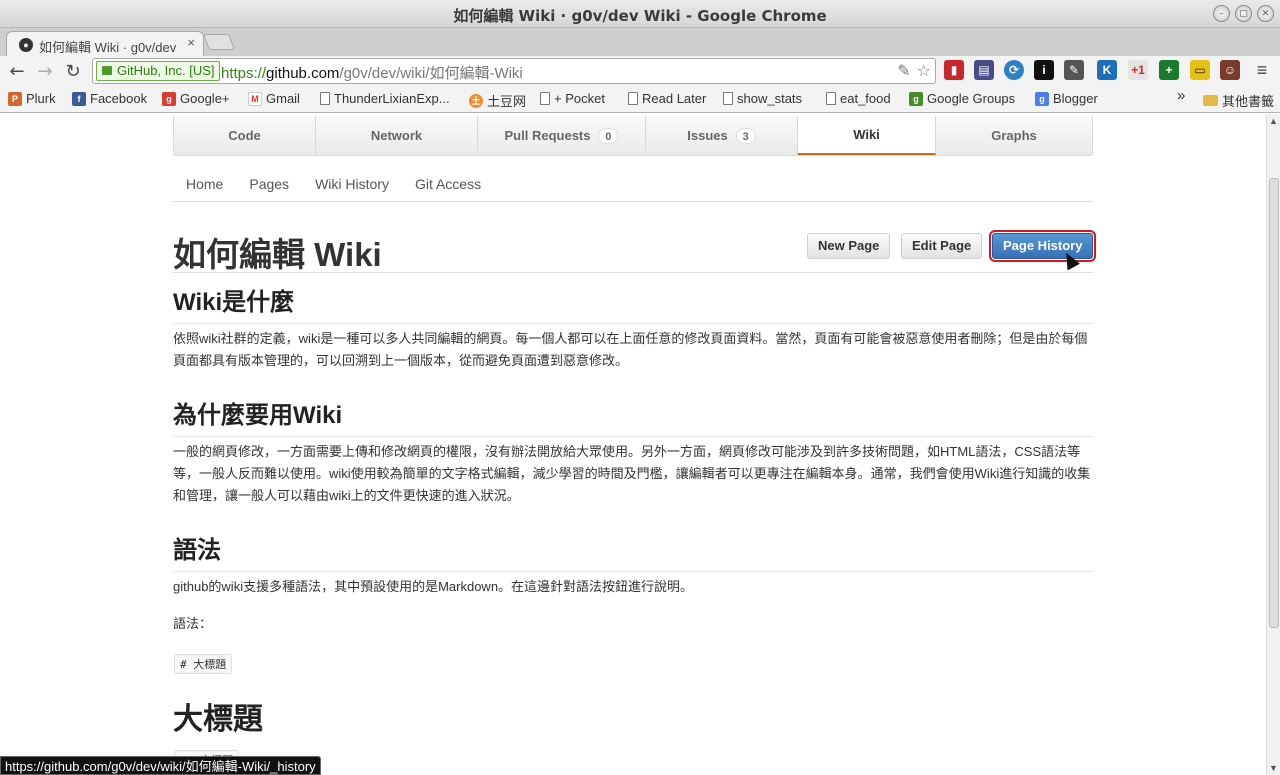  I want to click on scrollbar-thumb, so click(1274, 403).